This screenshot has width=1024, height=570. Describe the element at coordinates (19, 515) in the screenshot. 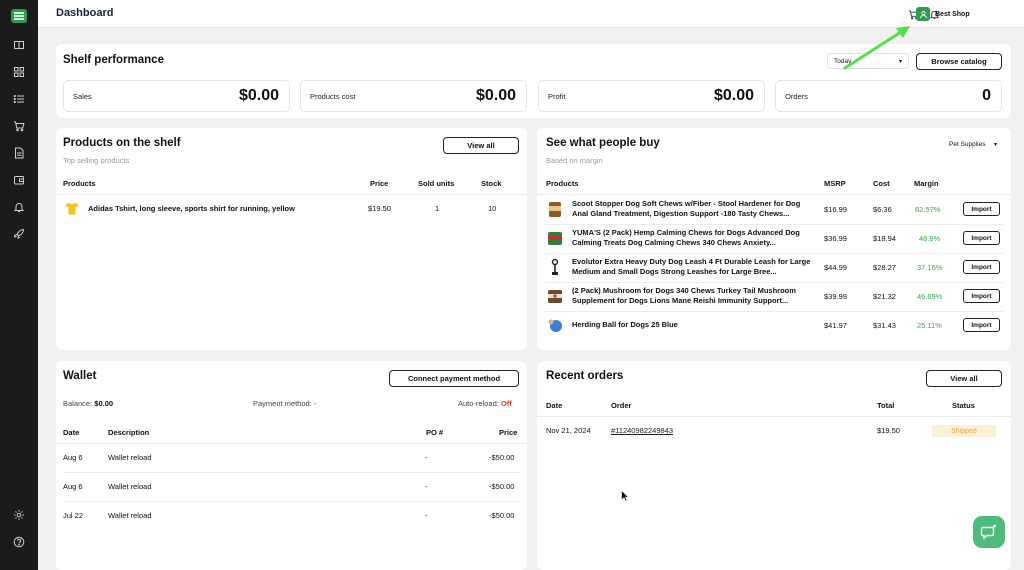

I see `gear-icon` at that location.